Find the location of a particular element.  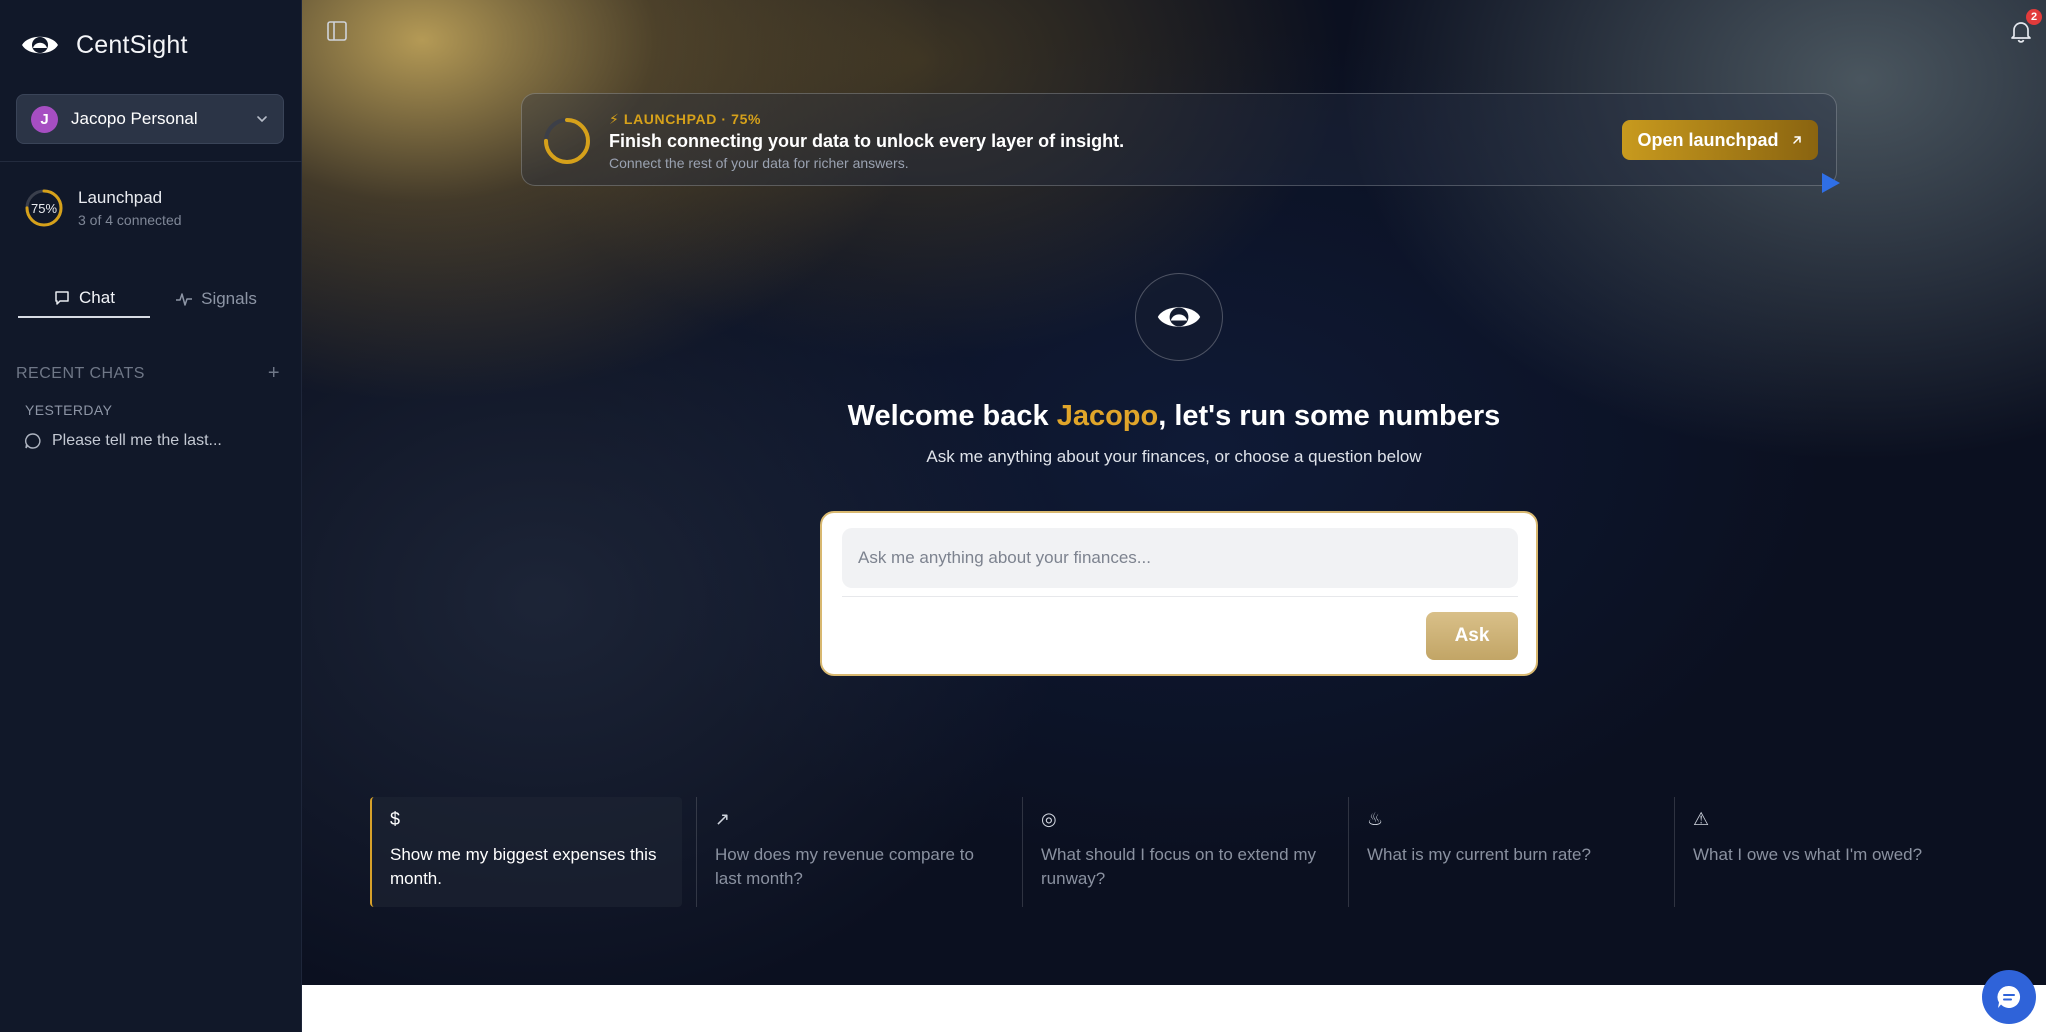

progress-ring: 75% is located at coordinates (44, 208).